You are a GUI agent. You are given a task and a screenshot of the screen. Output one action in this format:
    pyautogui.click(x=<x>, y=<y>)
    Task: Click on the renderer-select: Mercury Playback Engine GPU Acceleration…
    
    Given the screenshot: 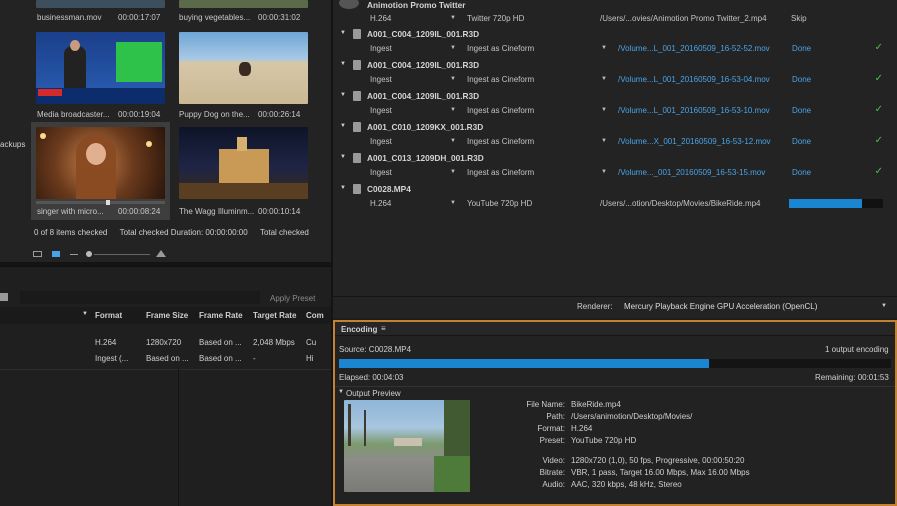 What is the action you would take?
    pyautogui.click(x=720, y=306)
    